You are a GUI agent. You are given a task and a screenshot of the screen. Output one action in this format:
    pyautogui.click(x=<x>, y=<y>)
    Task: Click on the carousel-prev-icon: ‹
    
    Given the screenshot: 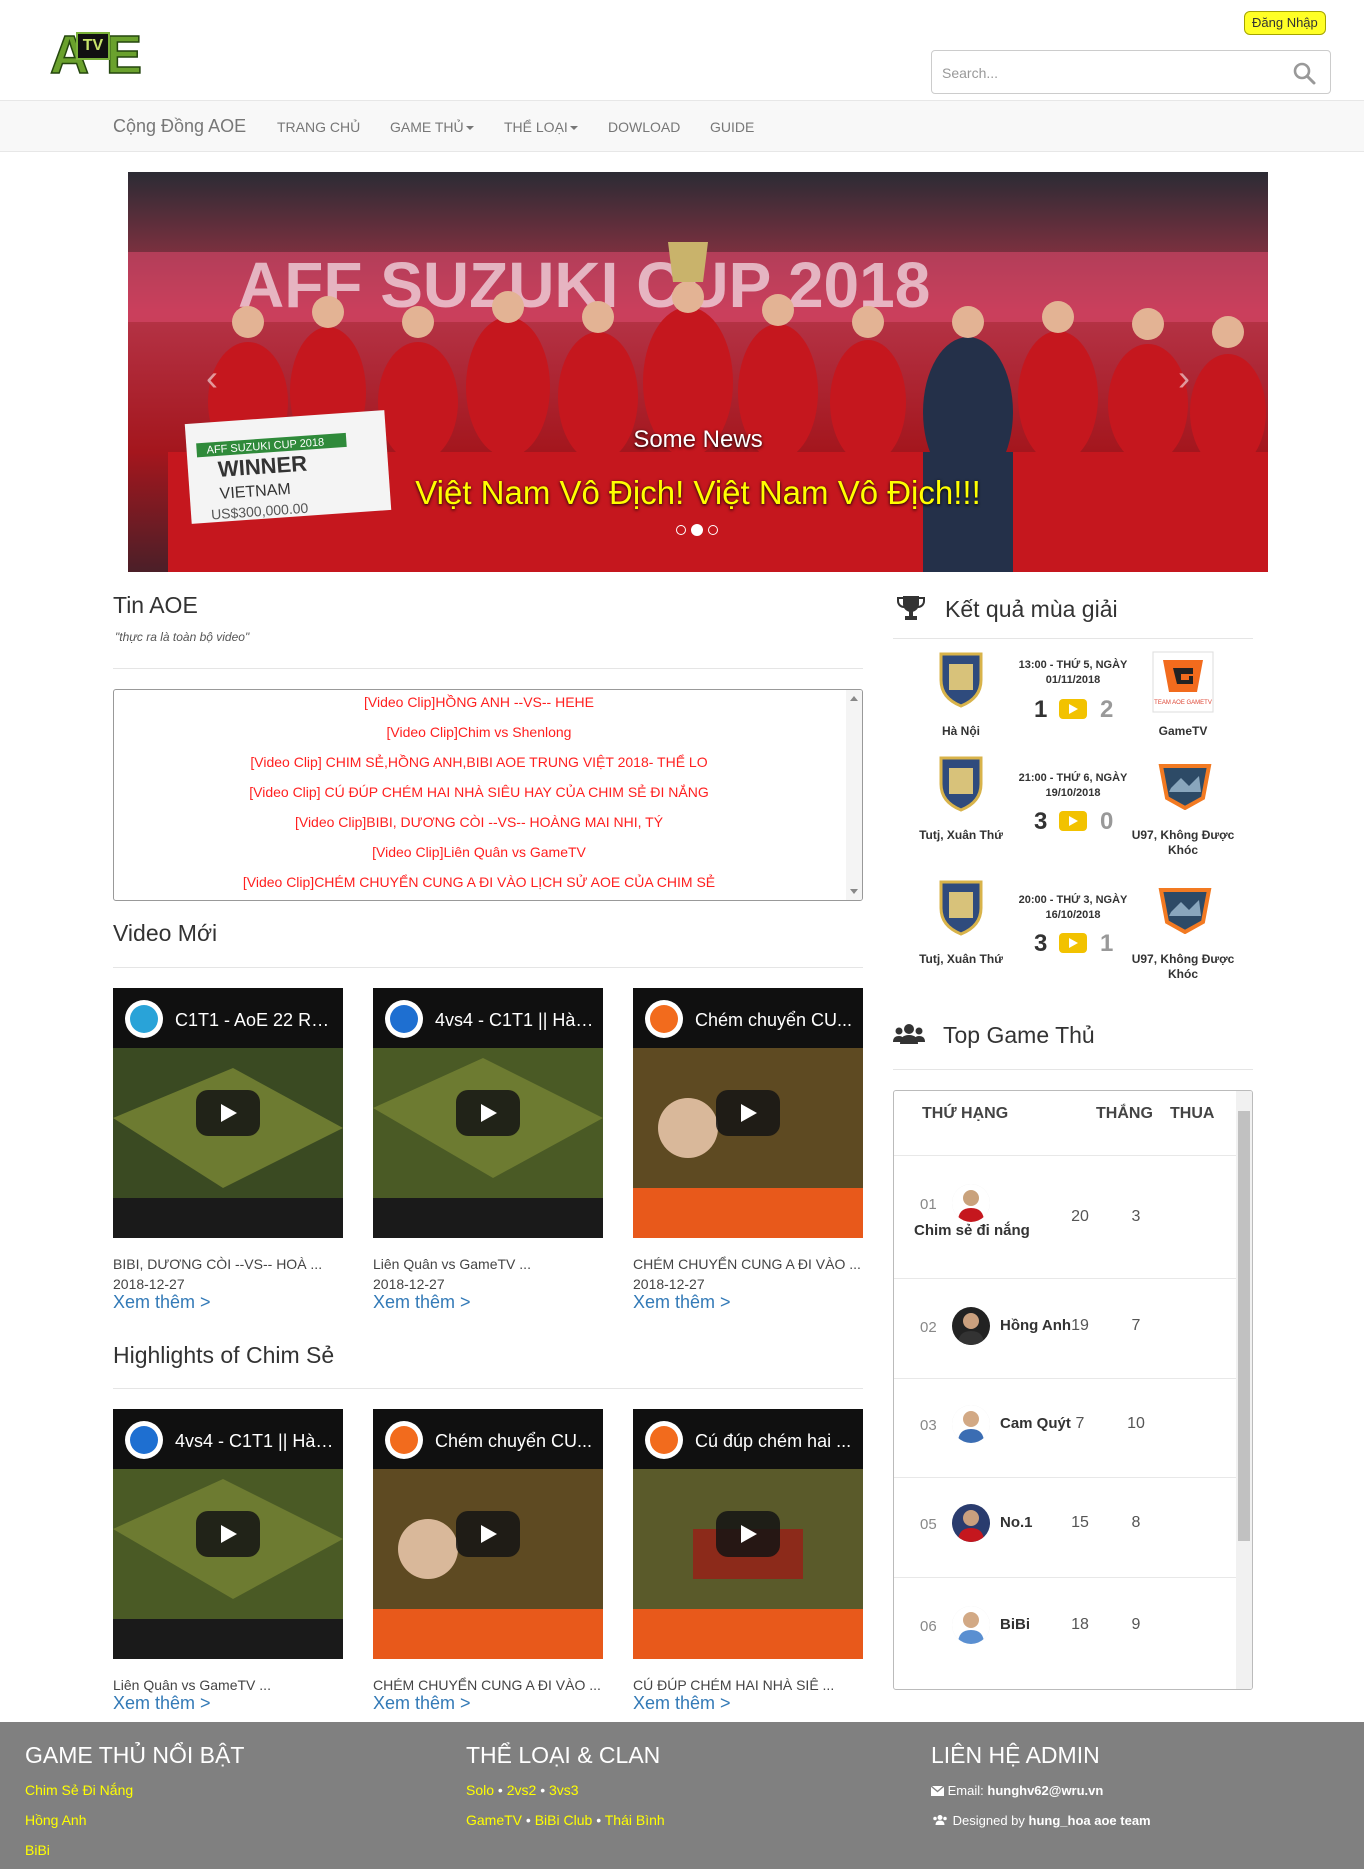 What is the action you would take?
    pyautogui.click(x=212, y=378)
    